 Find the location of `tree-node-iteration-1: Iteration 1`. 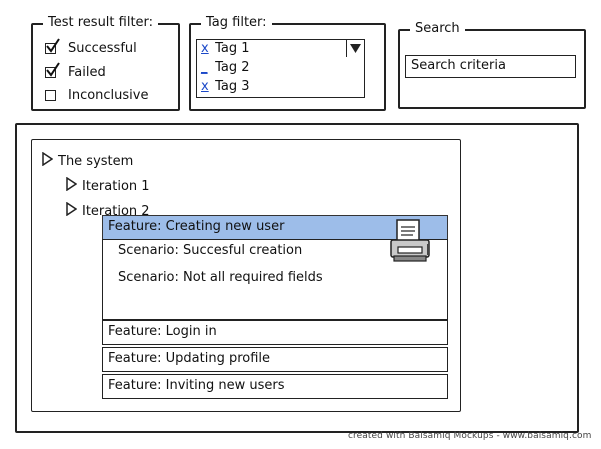

tree-node-iteration-1: Iteration 1 is located at coordinates (108, 186).